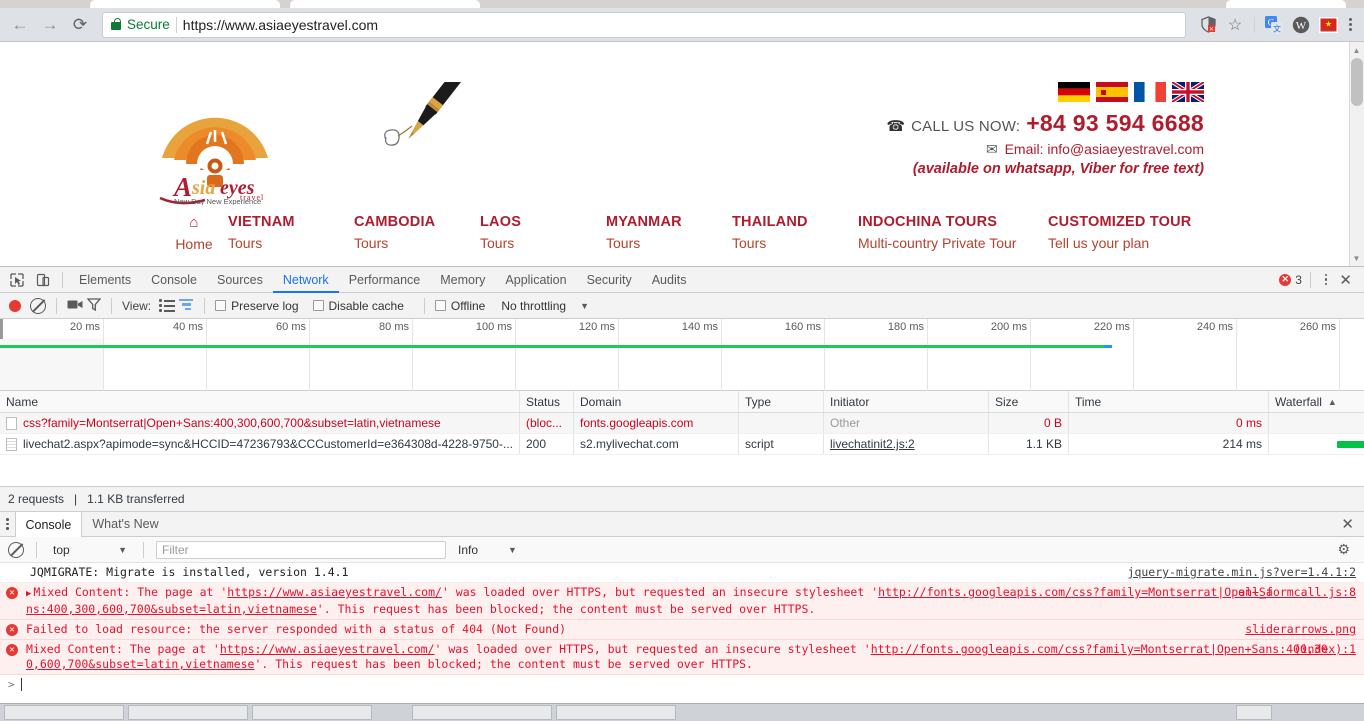 This screenshot has height=721, width=1364. I want to click on request-initiator: livechatinit2.js:2, so click(906, 444).